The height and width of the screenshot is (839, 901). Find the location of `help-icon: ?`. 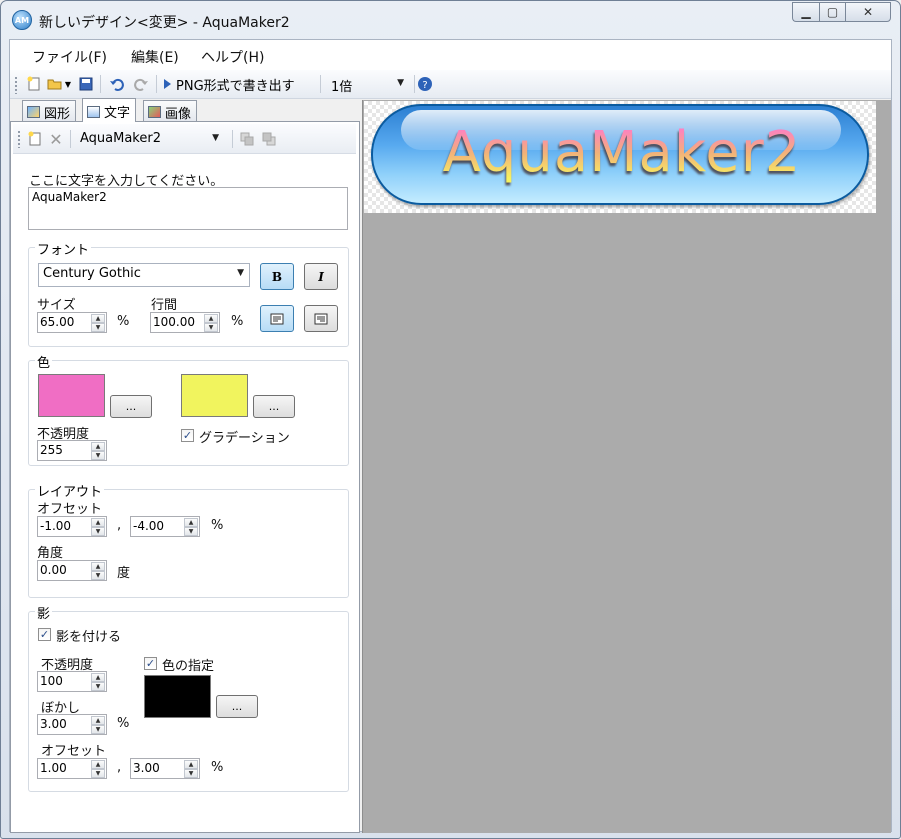

help-icon: ? is located at coordinates (425, 84).